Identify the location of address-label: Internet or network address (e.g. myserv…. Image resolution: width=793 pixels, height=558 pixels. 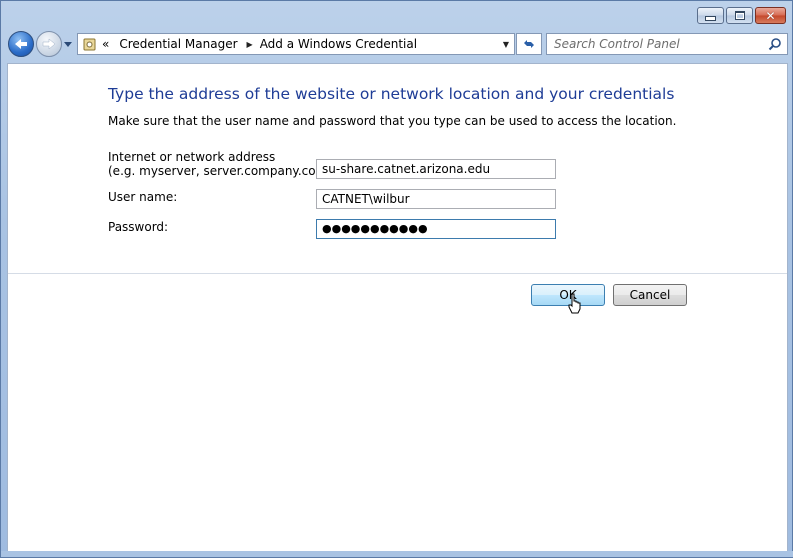
(222, 164).